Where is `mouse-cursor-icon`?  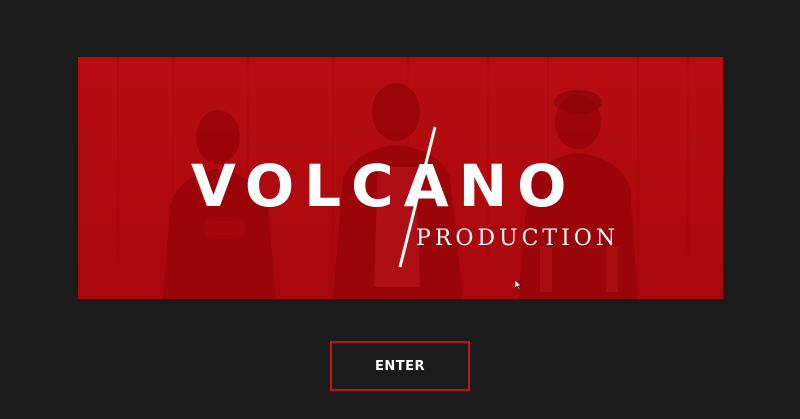
mouse-cursor-icon is located at coordinates (518, 285).